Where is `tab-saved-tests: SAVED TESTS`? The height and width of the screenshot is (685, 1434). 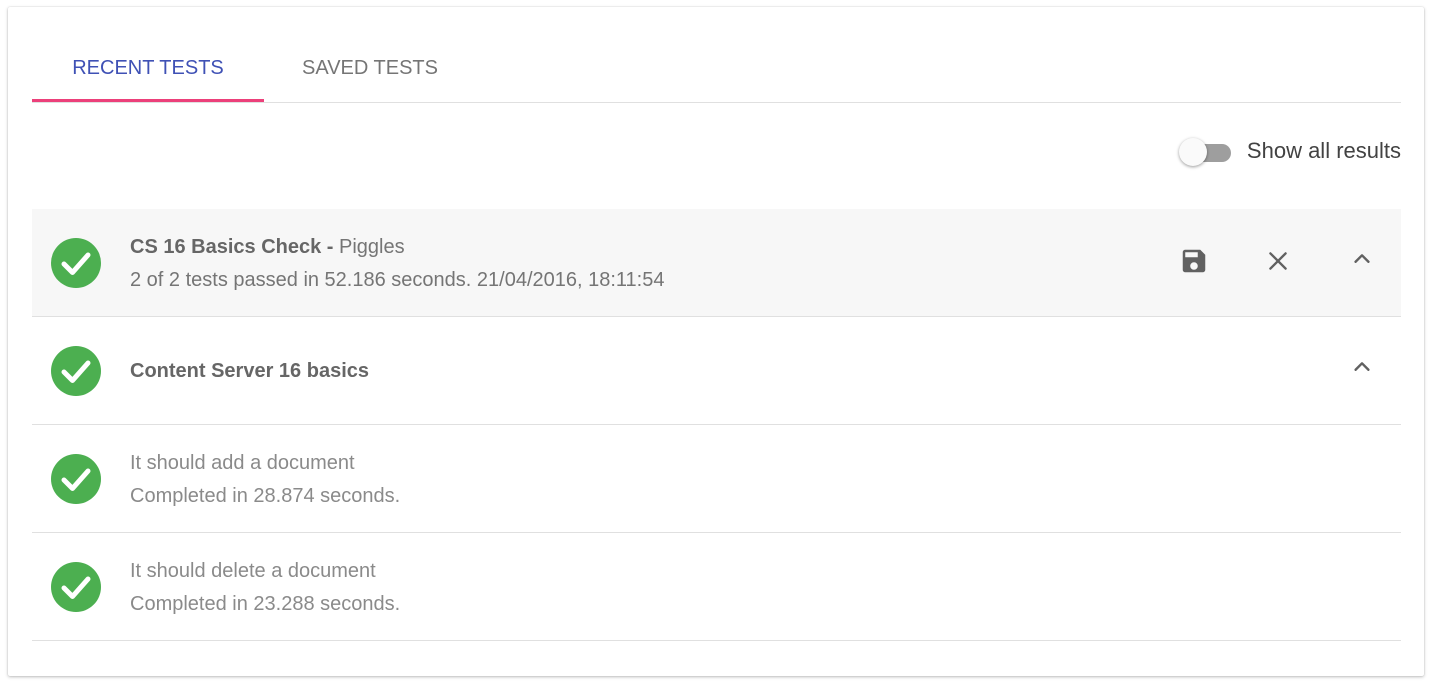
tab-saved-tests: SAVED TESTS is located at coordinates (370, 68).